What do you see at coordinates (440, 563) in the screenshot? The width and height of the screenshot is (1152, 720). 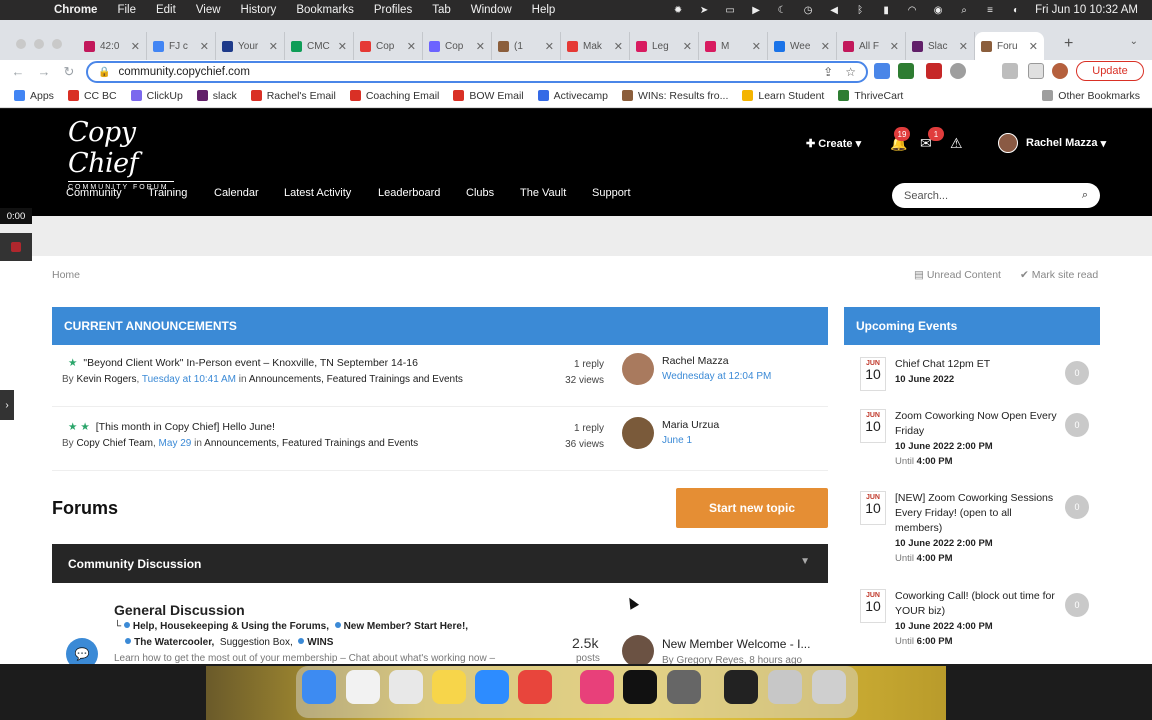 I see `category-header: Community Discussion ▼` at bounding box center [440, 563].